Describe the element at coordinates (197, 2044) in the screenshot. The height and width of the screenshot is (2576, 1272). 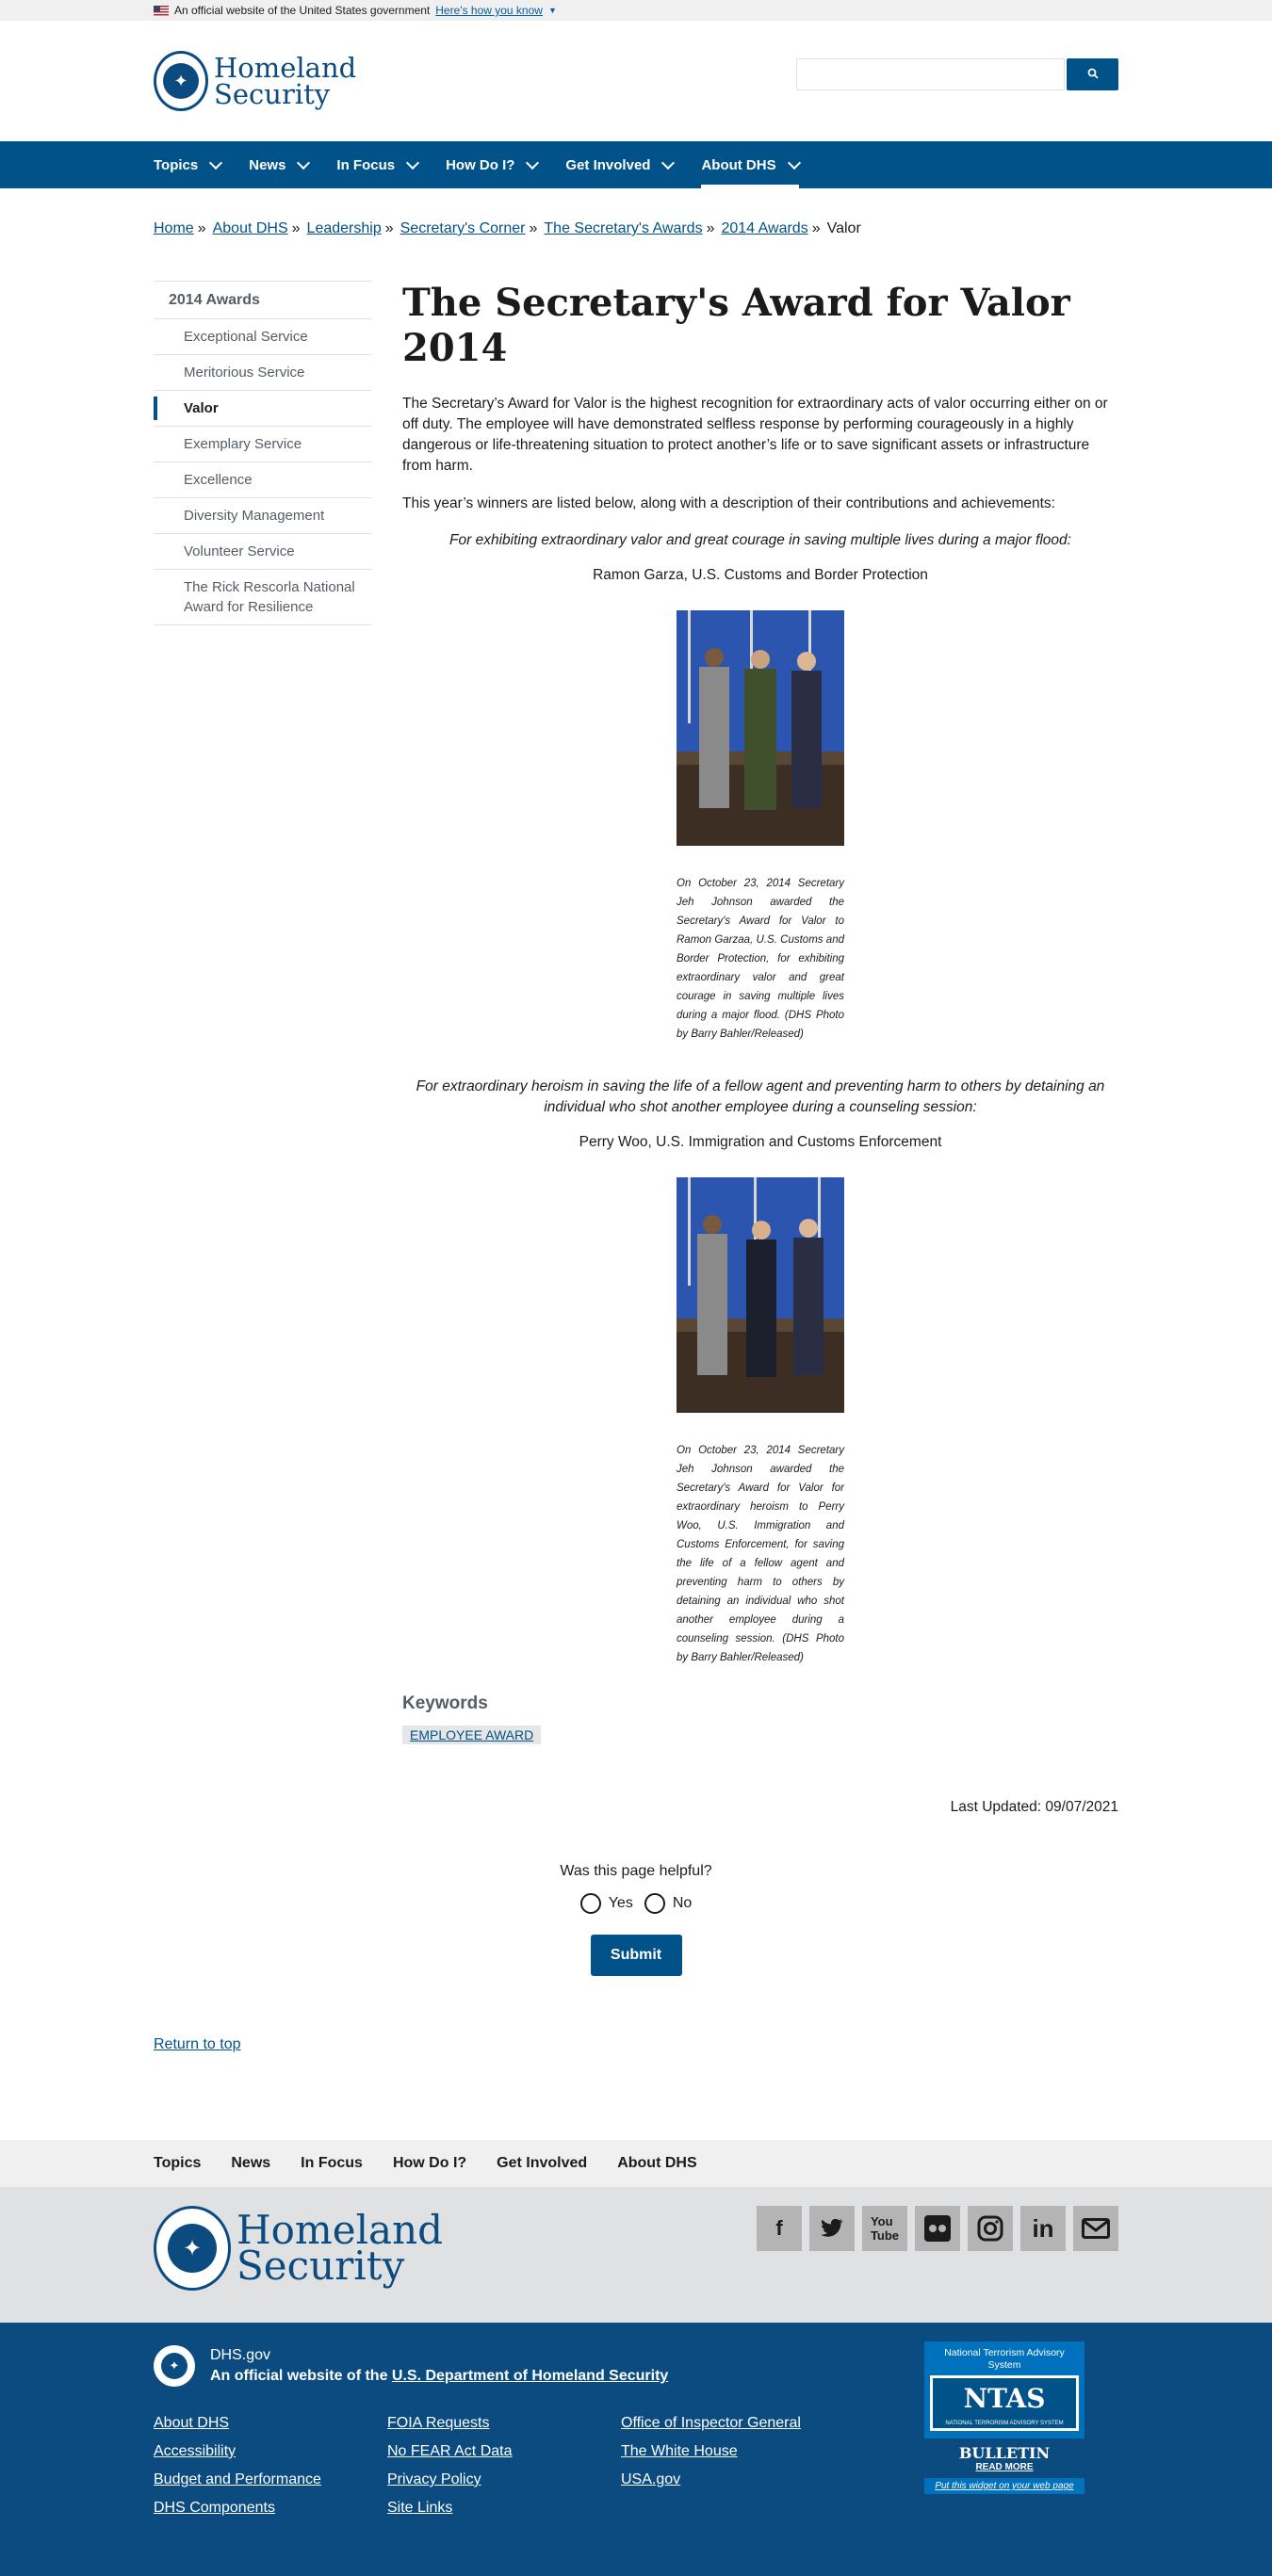
I see `return-to-top-link: Return to top` at that location.